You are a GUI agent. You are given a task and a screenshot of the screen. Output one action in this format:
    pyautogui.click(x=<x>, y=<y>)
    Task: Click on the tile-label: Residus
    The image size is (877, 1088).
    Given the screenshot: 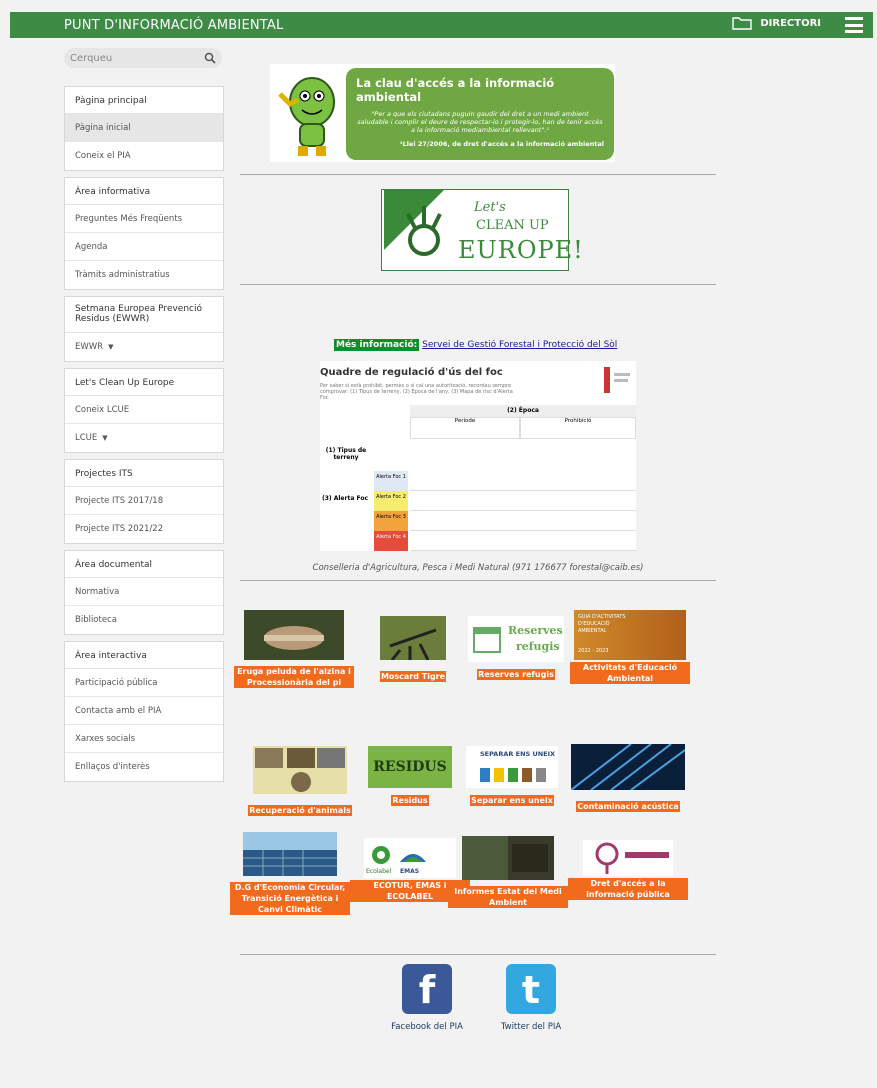 What is the action you would take?
    pyautogui.click(x=410, y=800)
    